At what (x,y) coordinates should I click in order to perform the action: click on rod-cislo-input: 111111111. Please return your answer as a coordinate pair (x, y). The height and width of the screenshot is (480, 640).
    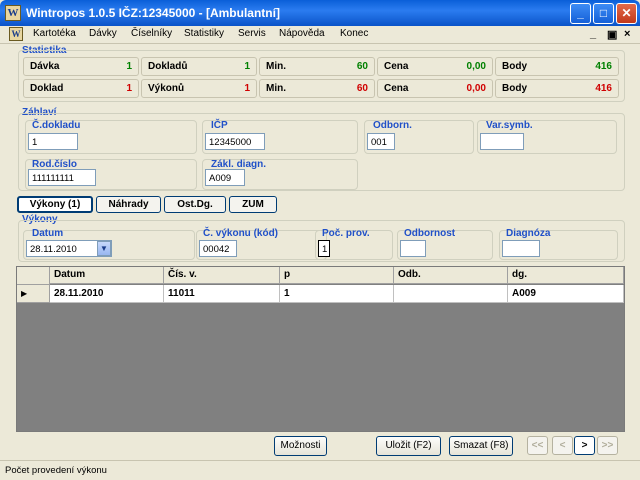
    Looking at the image, I should click on (62, 177).